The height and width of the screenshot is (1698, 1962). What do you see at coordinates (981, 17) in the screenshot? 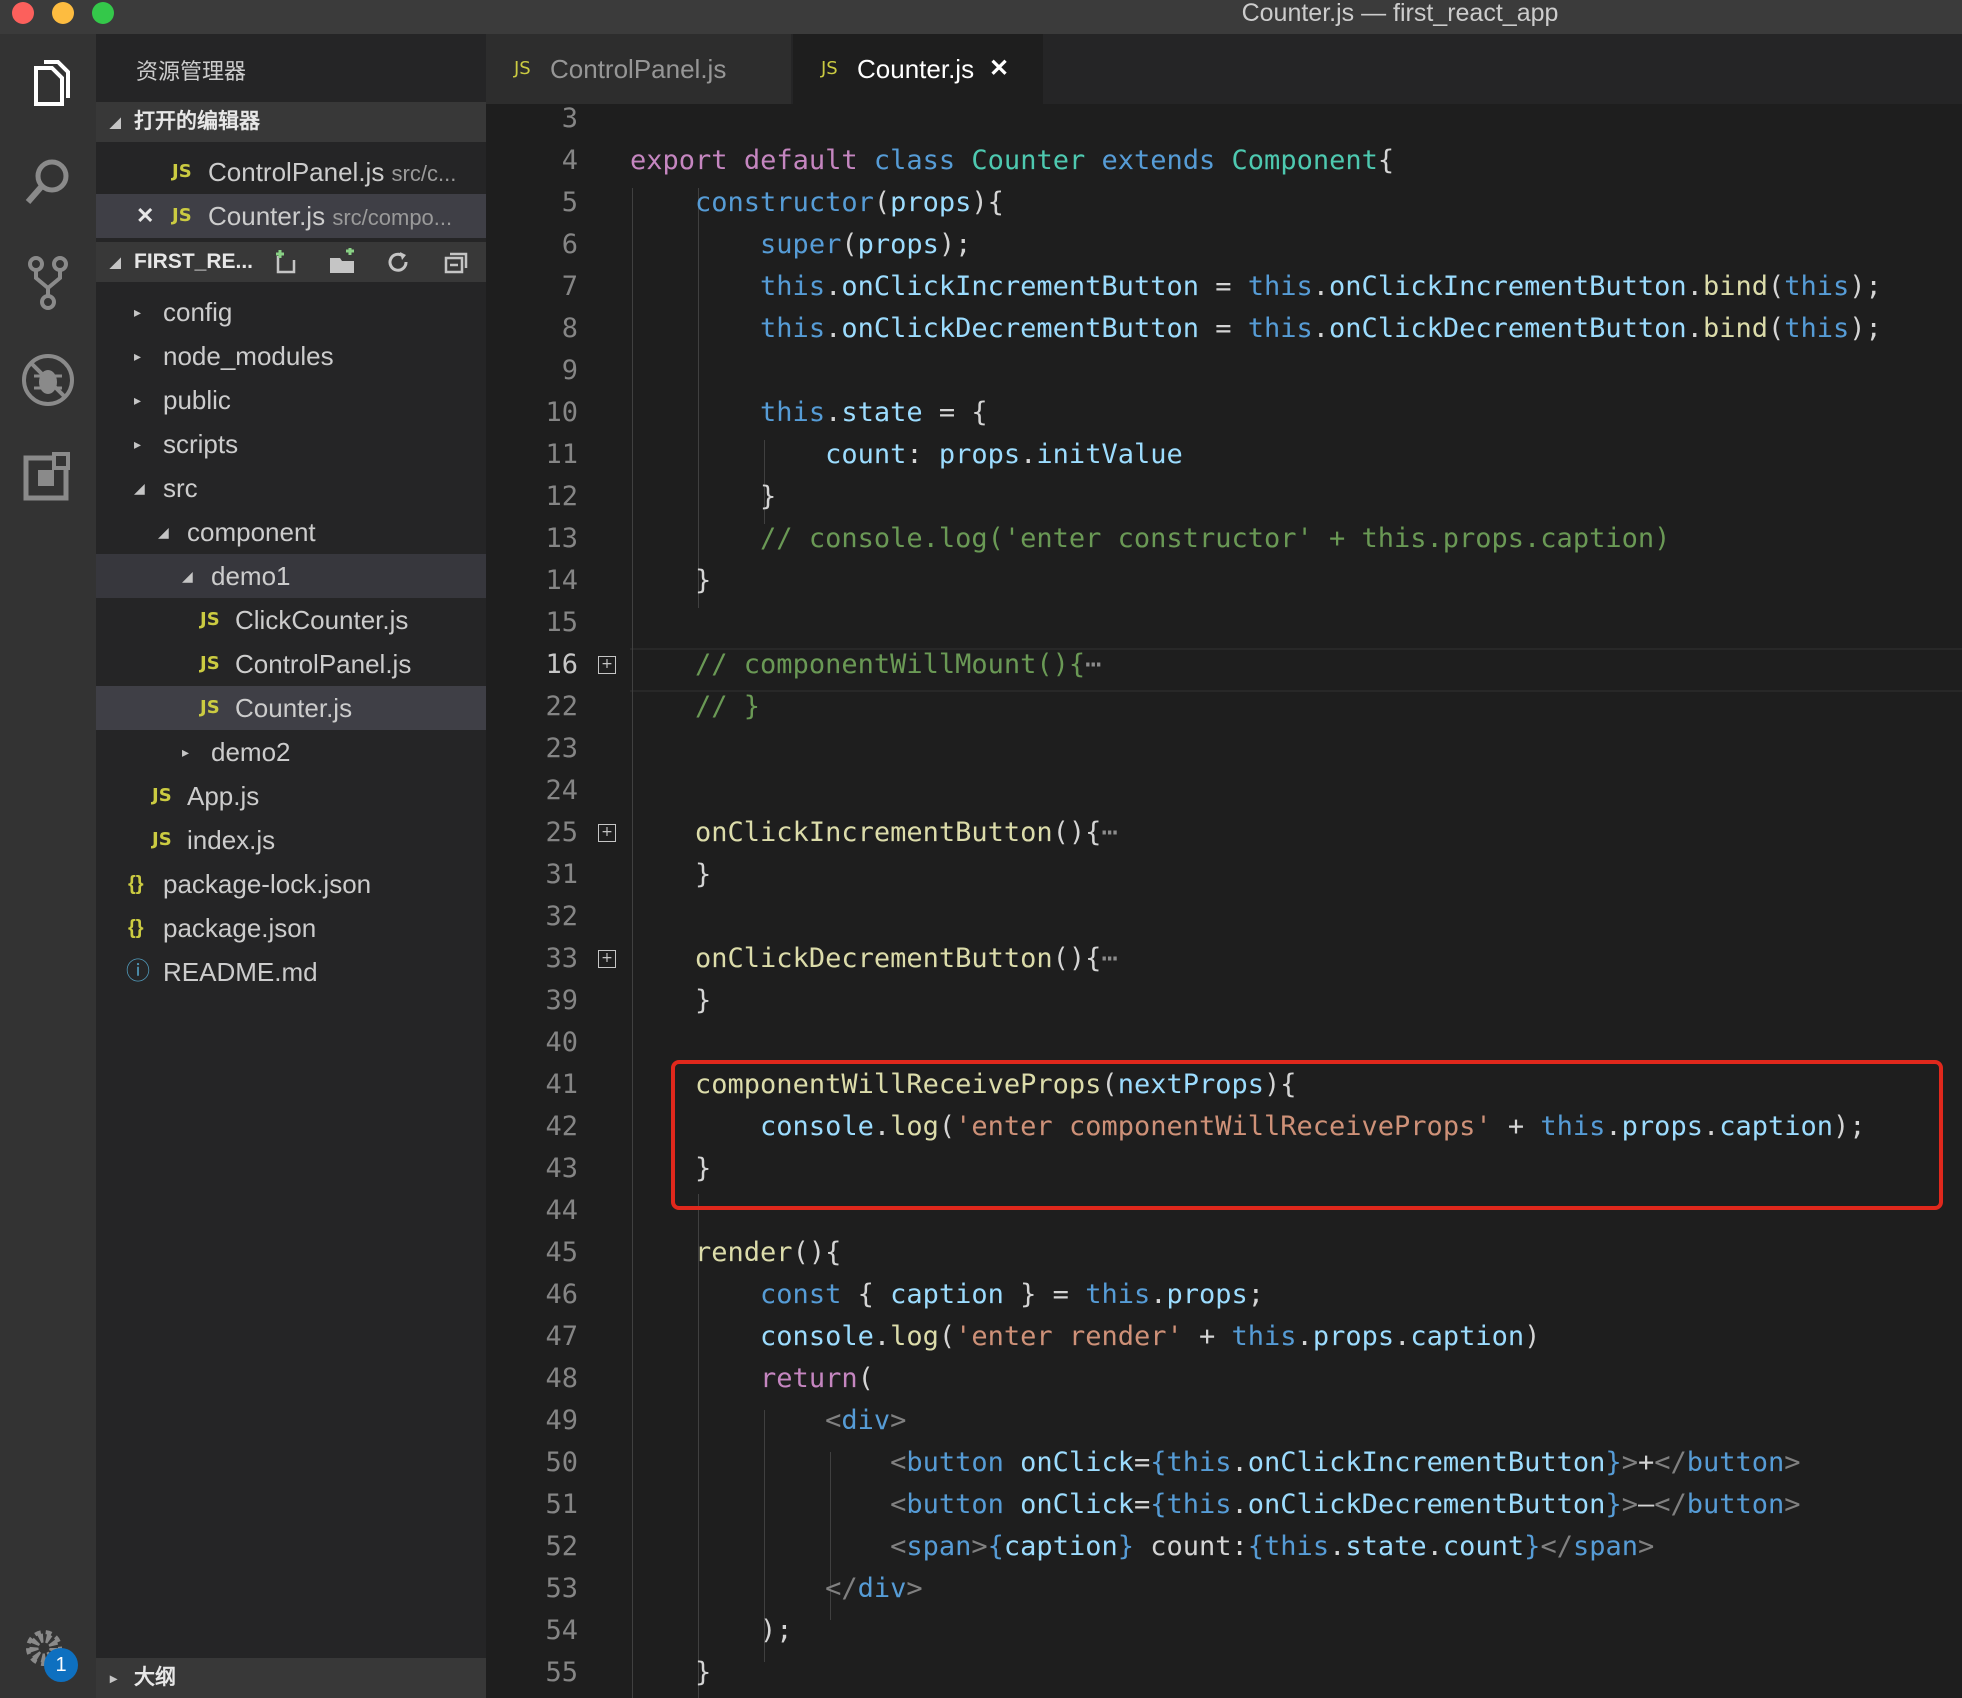
I see `title-bar: Counter.js — first_react_app` at bounding box center [981, 17].